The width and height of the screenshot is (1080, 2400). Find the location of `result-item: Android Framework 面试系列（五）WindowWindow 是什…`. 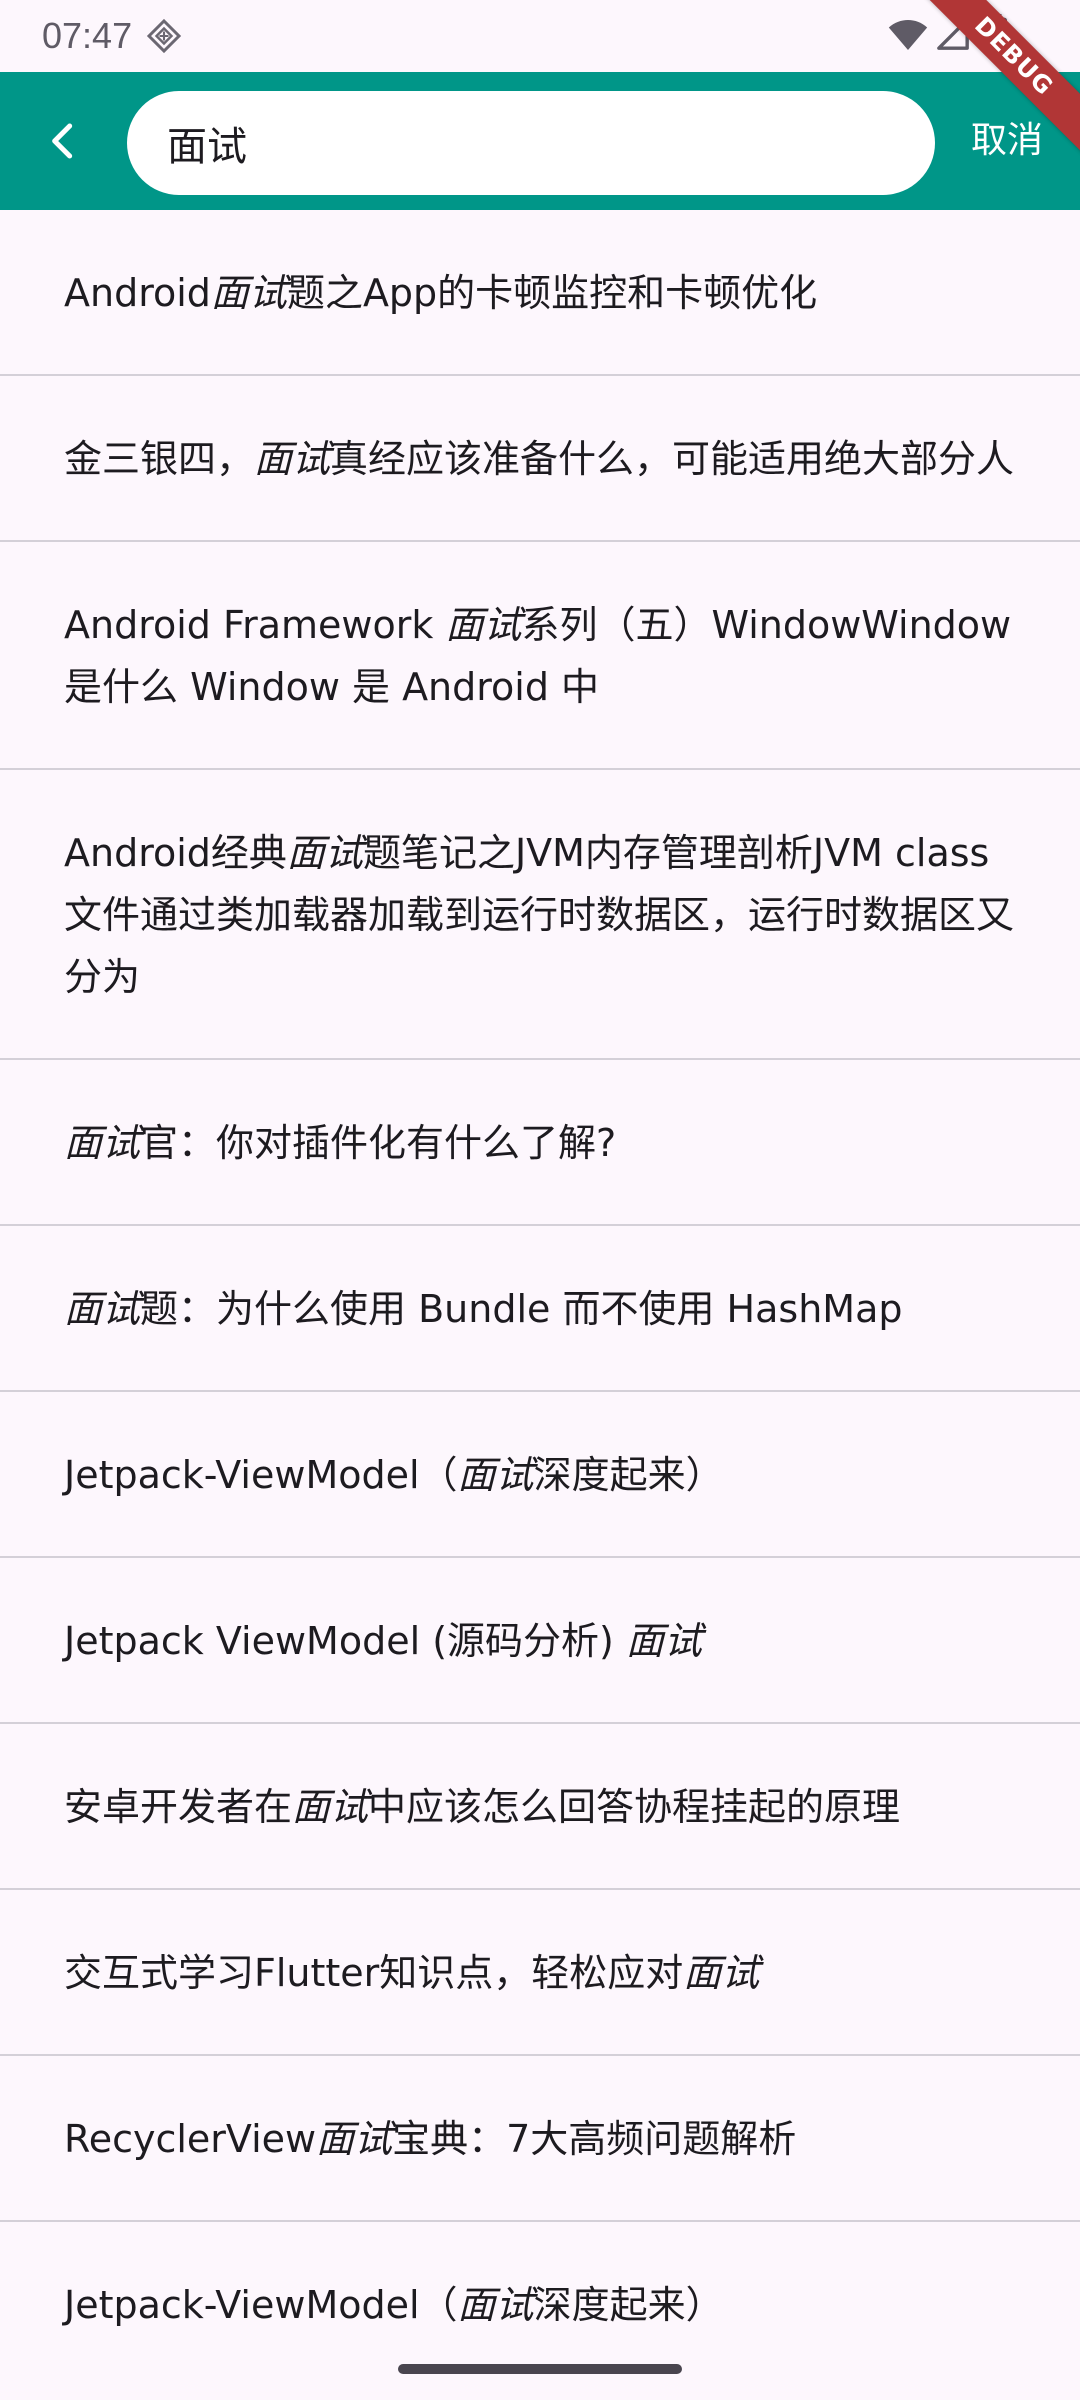

result-item: Android Framework 面试系列（五）WindowWindow 是什… is located at coordinates (540, 656).